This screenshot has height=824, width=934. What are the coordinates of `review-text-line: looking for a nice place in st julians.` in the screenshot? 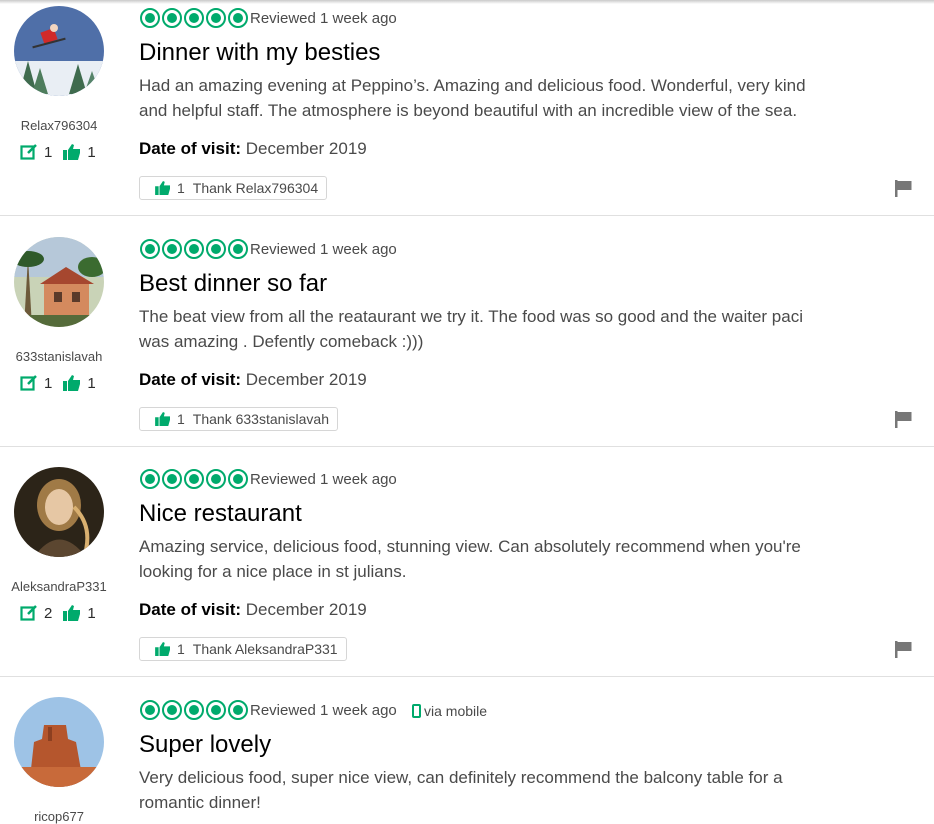 It's located at (273, 571).